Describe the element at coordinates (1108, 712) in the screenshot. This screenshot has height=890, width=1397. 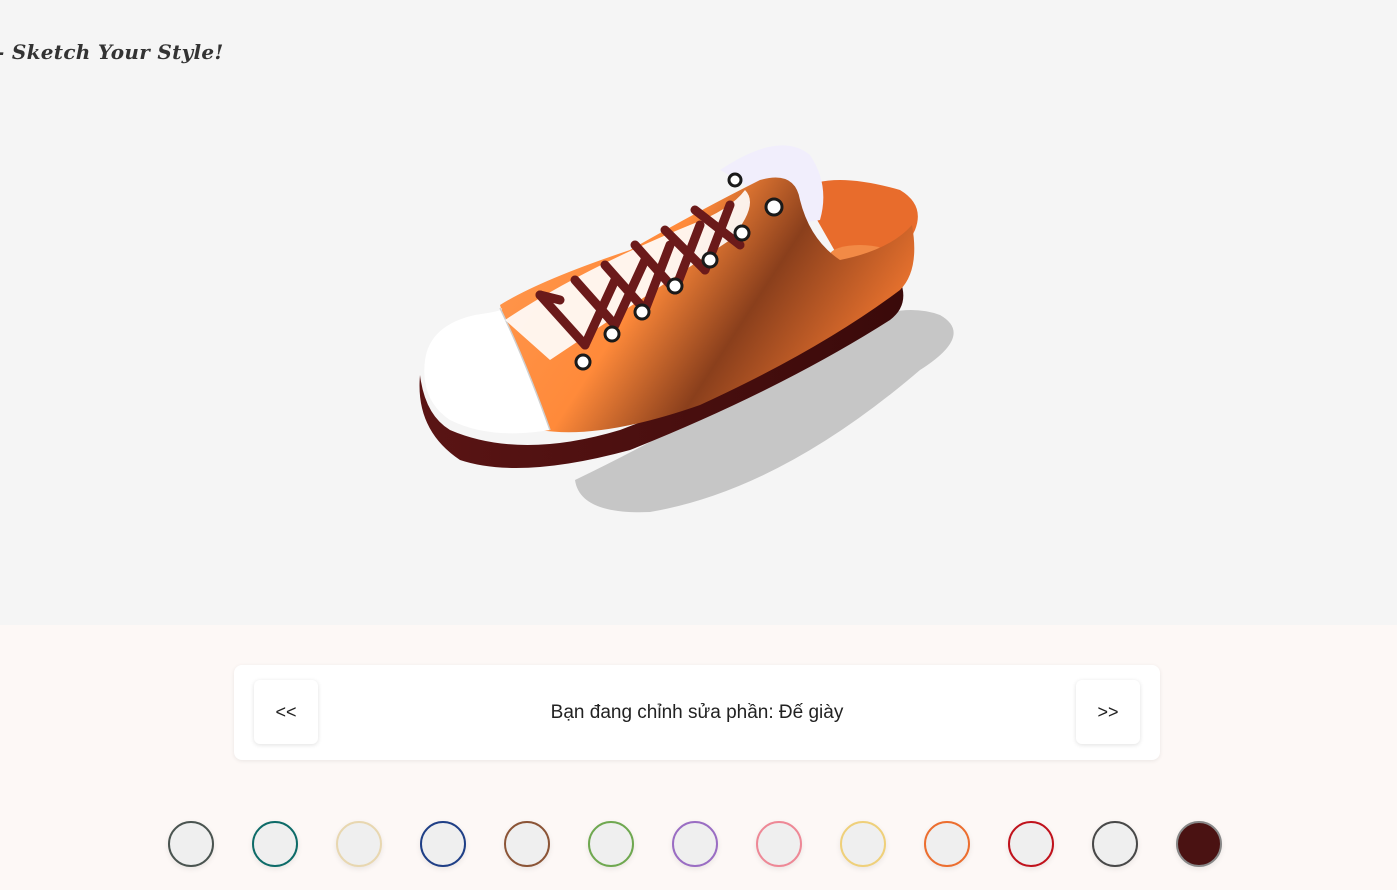
I see `next-part-button: >>` at that location.